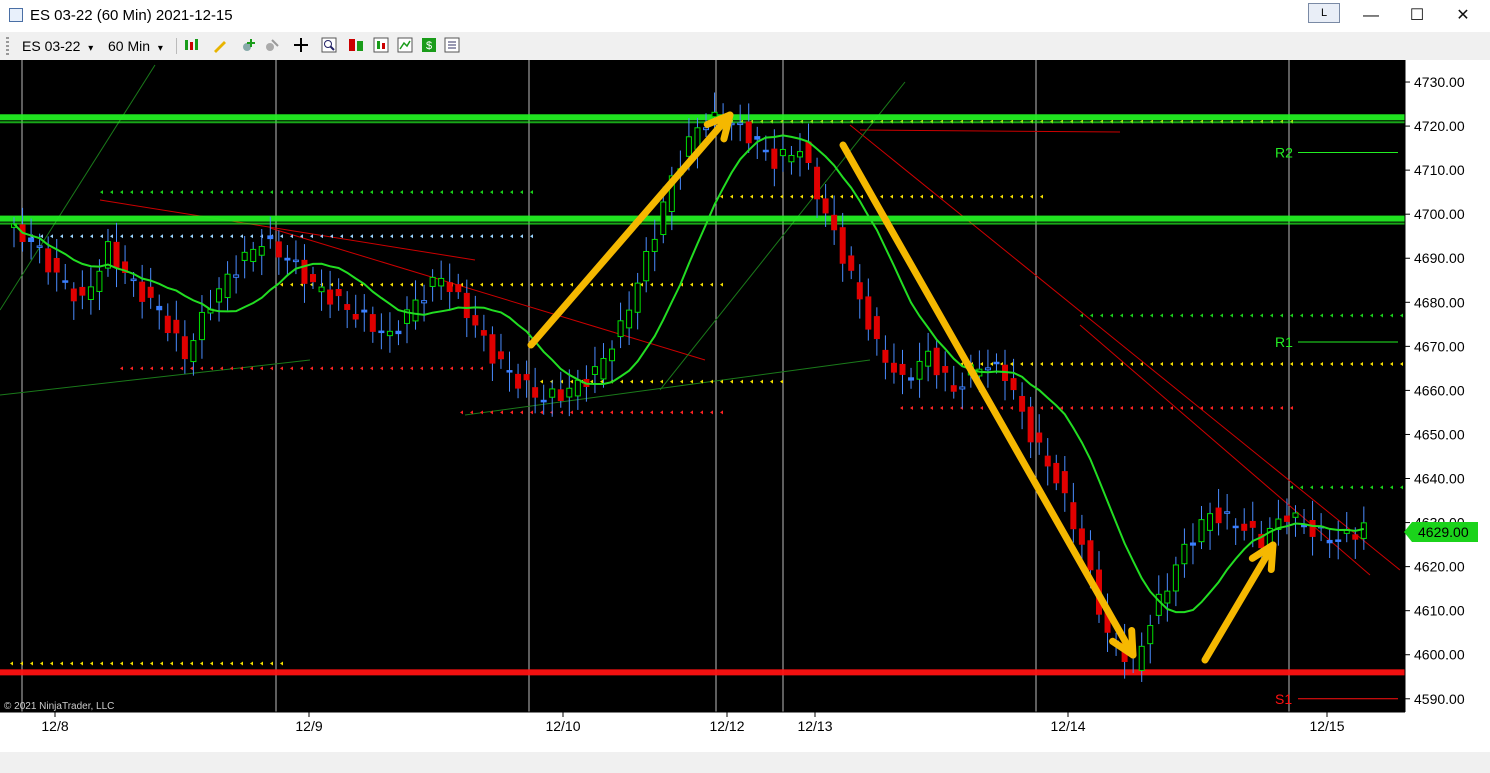 The height and width of the screenshot is (773, 1490). What do you see at coordinates (249, 45) in the screenshot?
I see `add-indicator-icon` at bounding box center [249, 45].